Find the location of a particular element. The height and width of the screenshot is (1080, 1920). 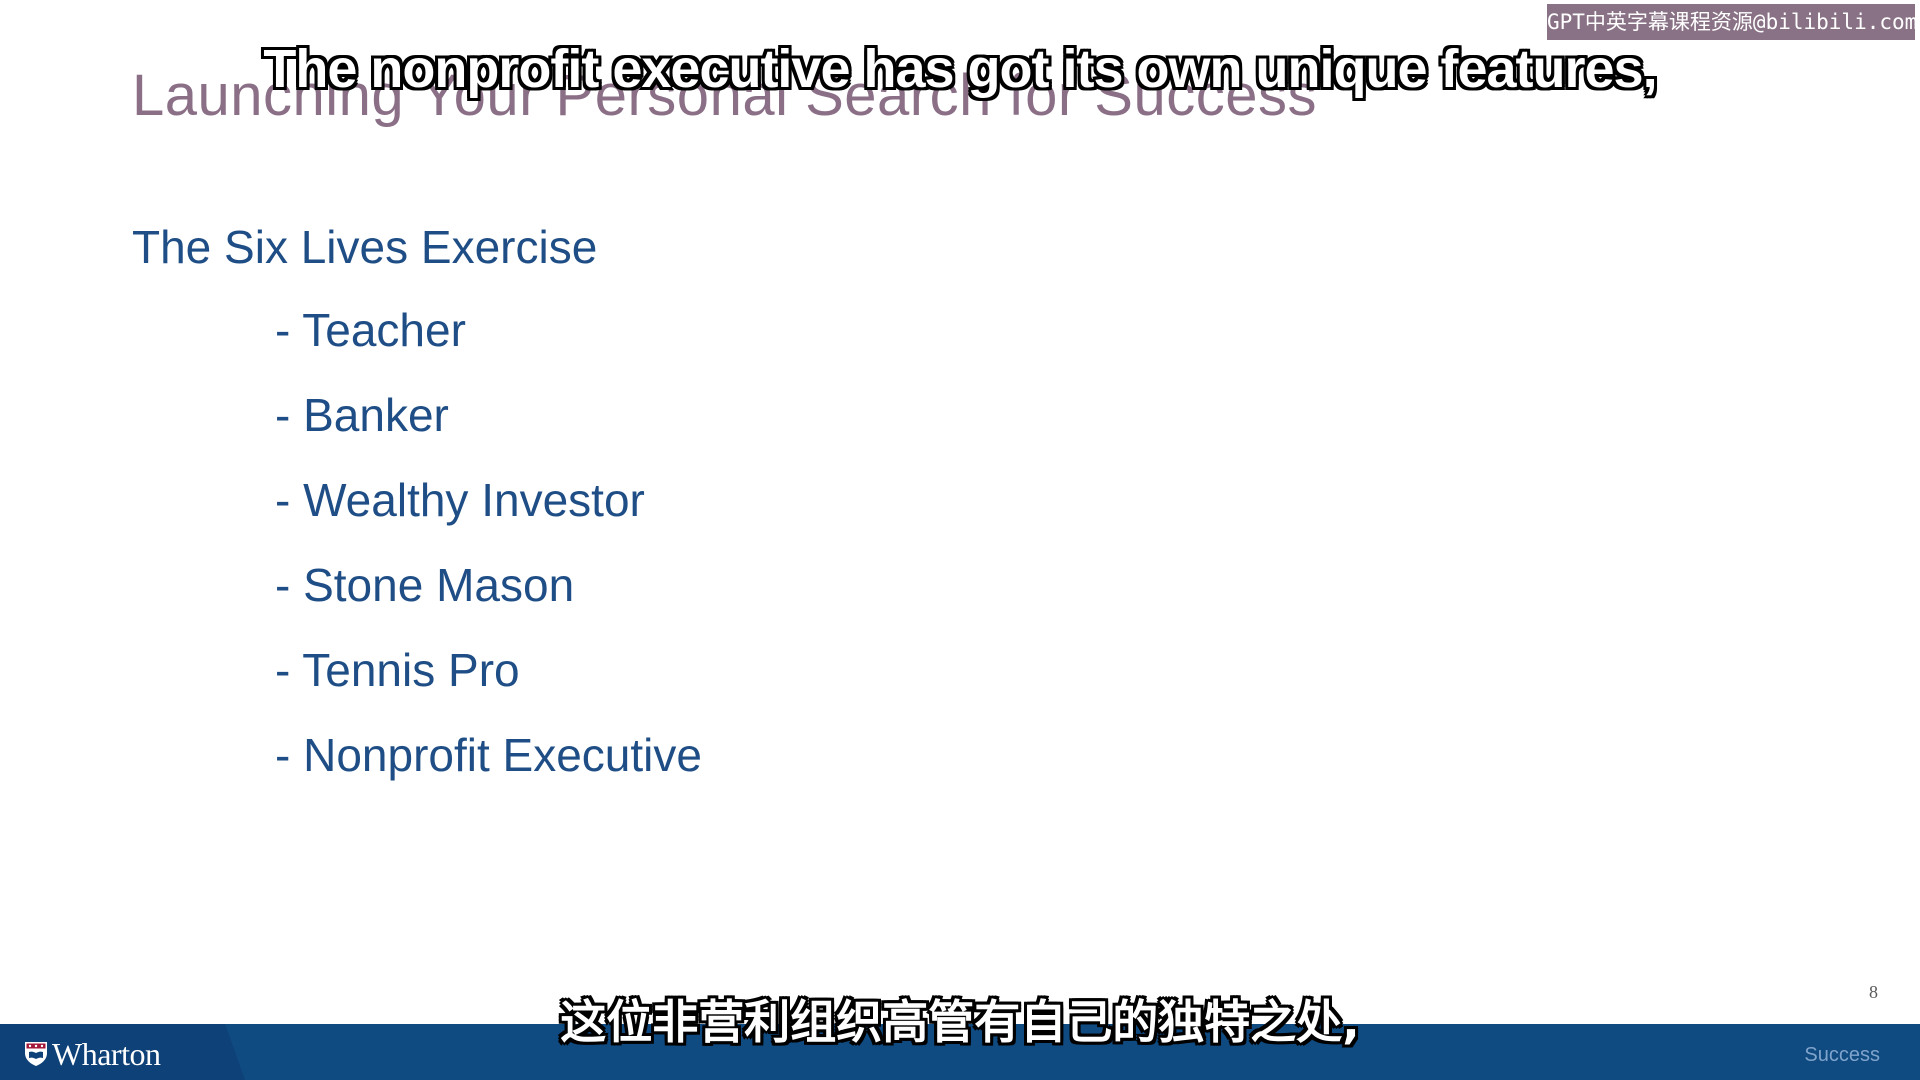

list-item: - Nonprofit Executive is located at coordinates (488, 755).